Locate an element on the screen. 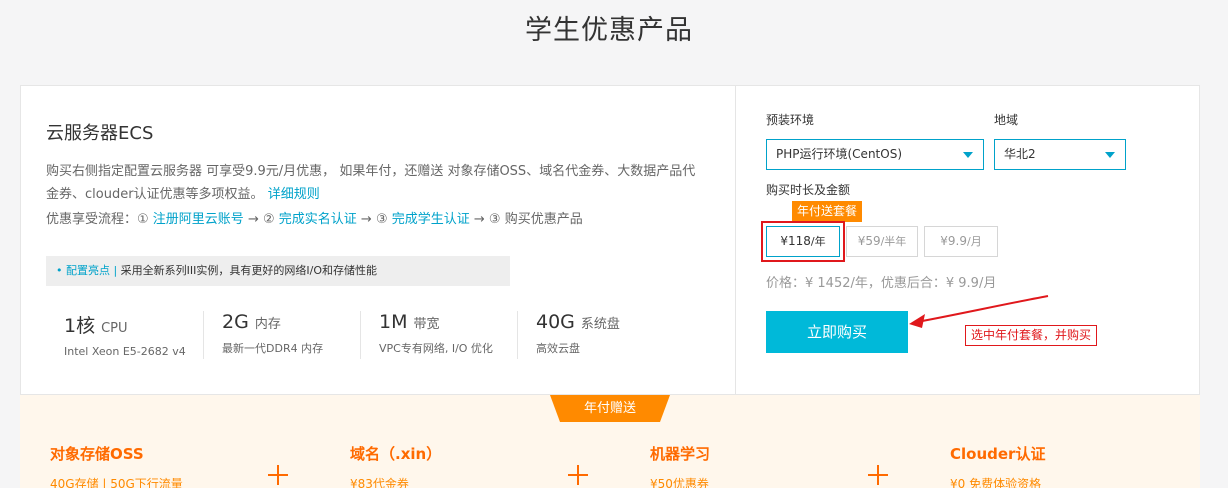 The width and height of the screenshot is (1228, 488). student-auth-link: 完成学生认证 is located at coordinates (431, 219).